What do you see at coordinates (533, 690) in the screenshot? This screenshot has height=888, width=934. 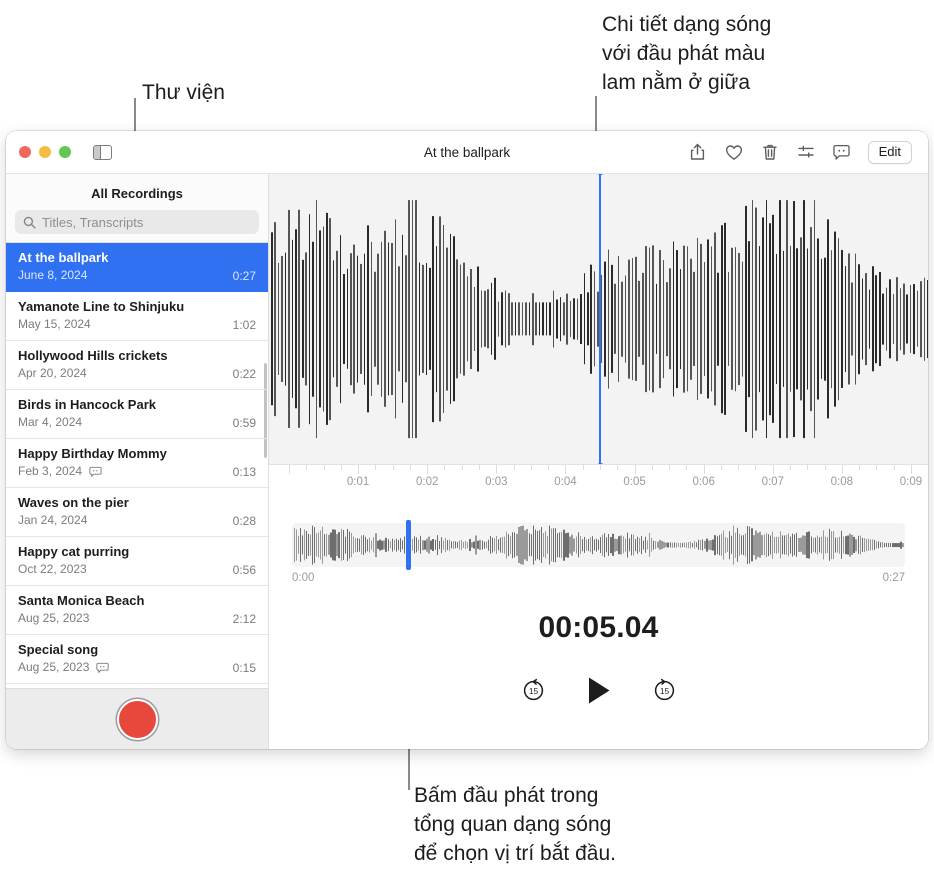 I see `skip-back-15-icon: 15` at bounding box center [533, 690].